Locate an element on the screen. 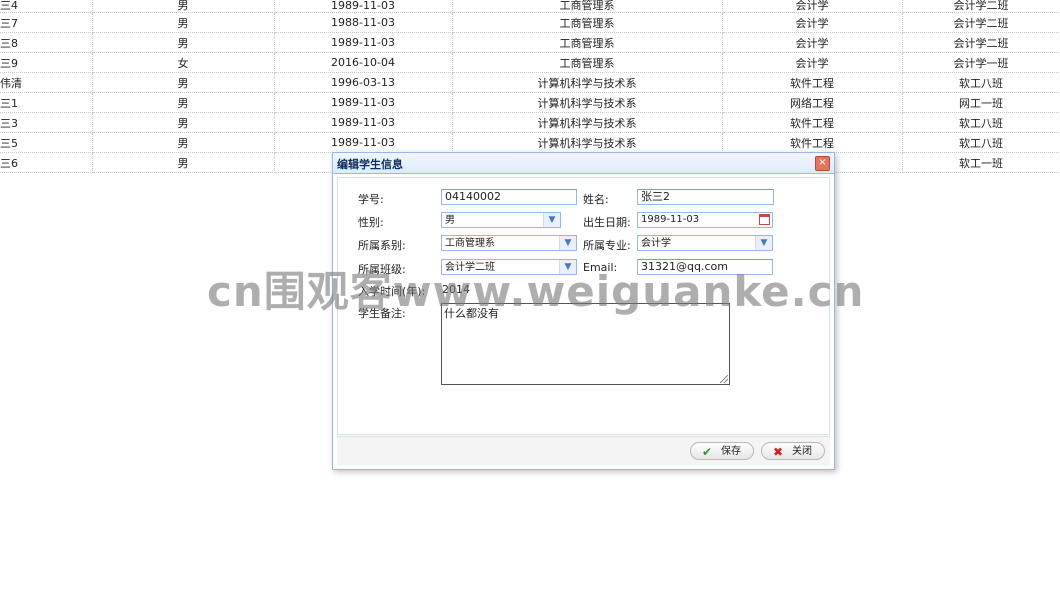 The width and height of the screenshot is (1060, 595). student-id-input: 04140002 is located at coordinates (509, 197).